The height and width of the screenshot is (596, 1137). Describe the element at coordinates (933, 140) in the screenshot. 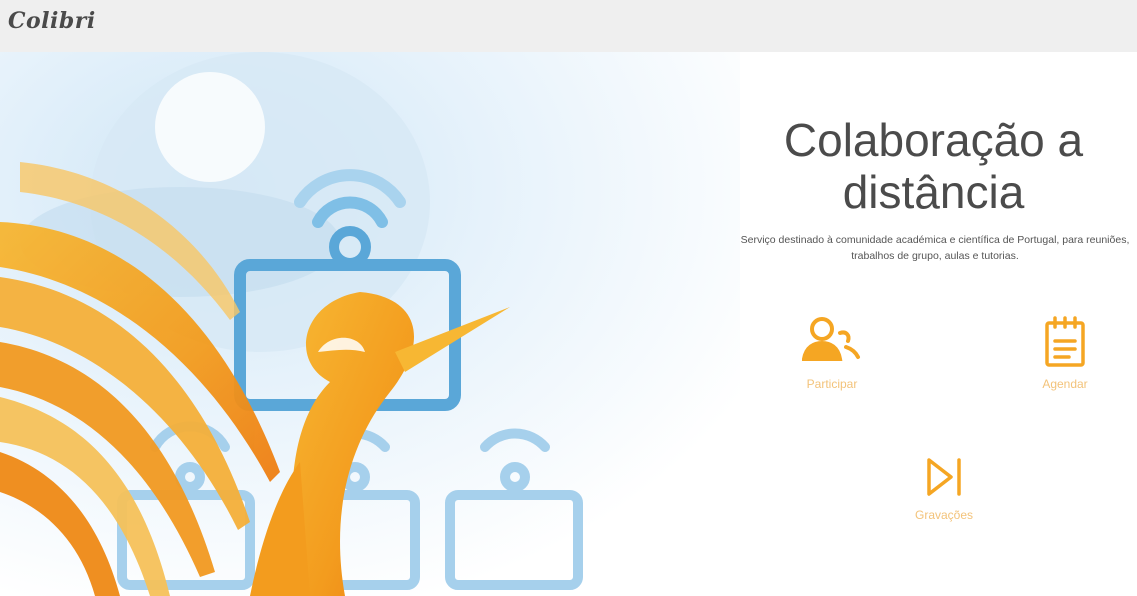

I see `page-title-line1: Colaboração a` at that location.